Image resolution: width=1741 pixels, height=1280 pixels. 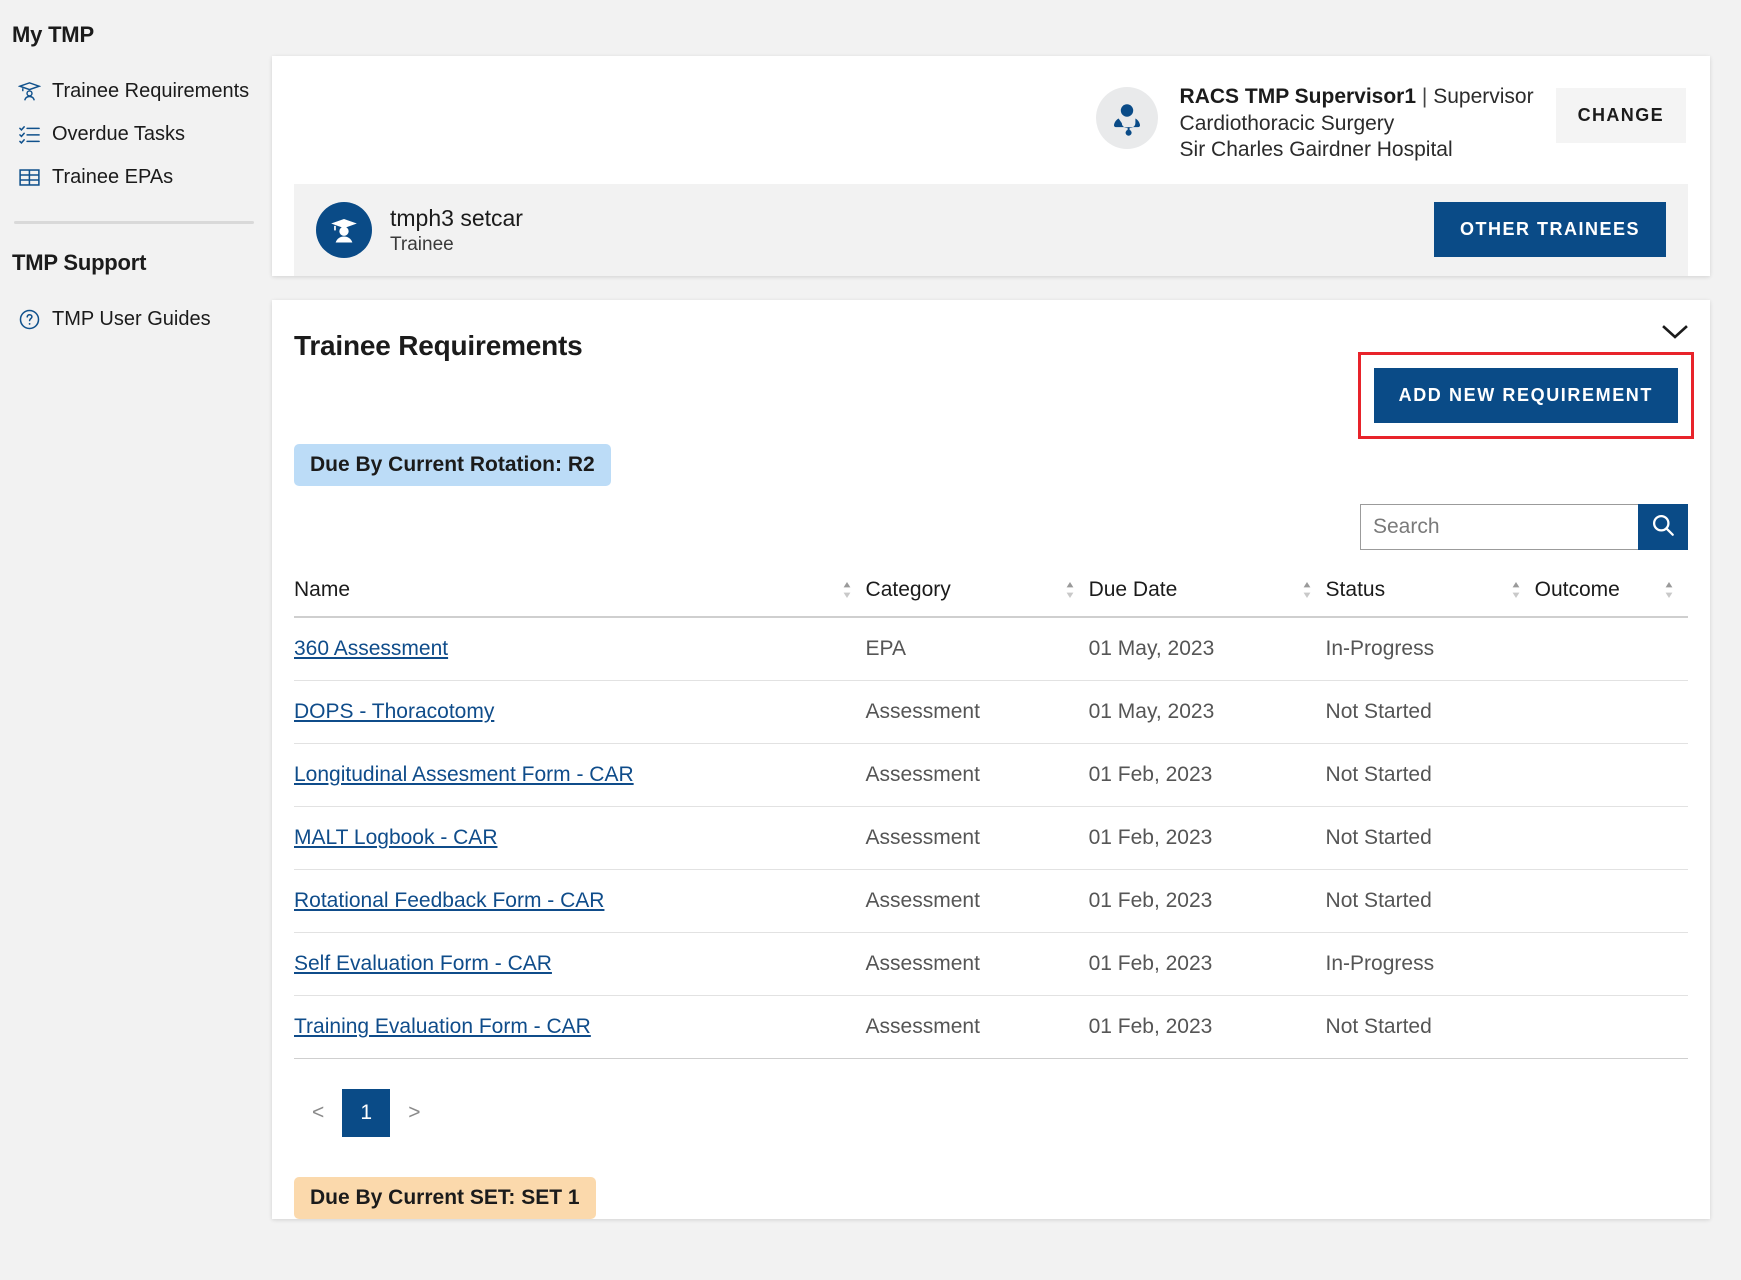 What do you see at coordinates (449, 900) in the screenshot?
I see `requirement-link: Rotational Feedback Form - CAR` at bounding box center [449, 900].